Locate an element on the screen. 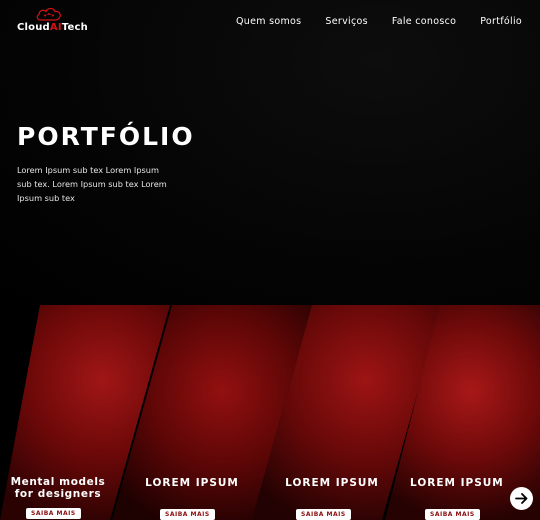 The image size is (540, 520). nav-servicos: Serviços is located at coordinates (346, 21).